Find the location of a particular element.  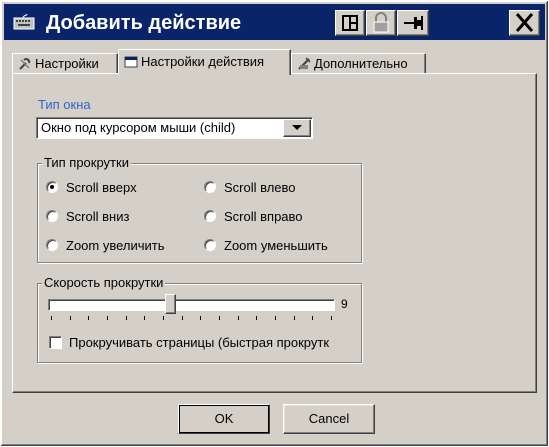

page-scroll-label: Прокручивать страницы (быстрая прокрутк is located at coordinates (199, 342).